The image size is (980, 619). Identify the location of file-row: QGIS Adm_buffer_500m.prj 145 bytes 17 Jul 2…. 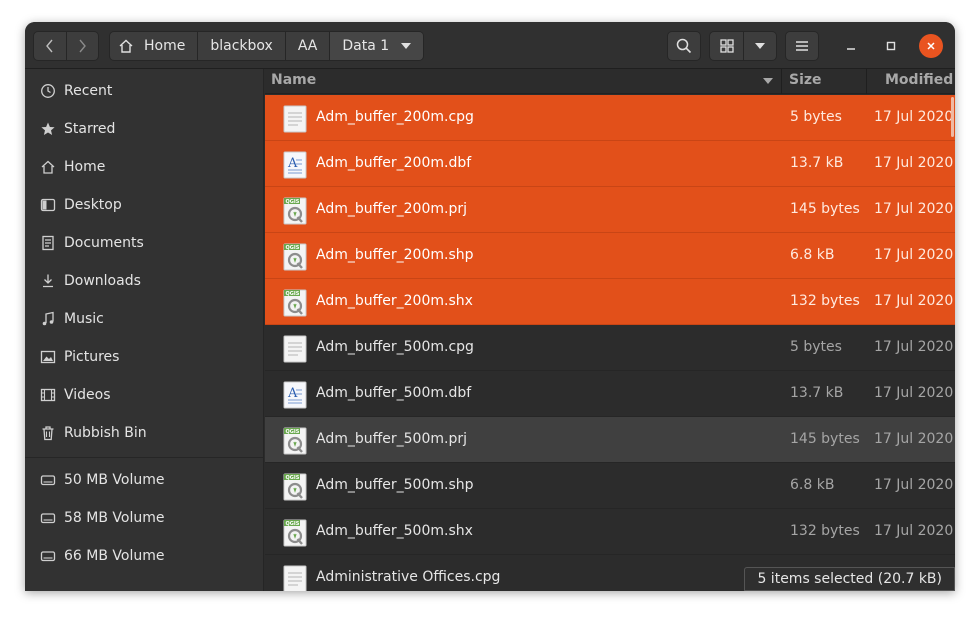
(610, 440).